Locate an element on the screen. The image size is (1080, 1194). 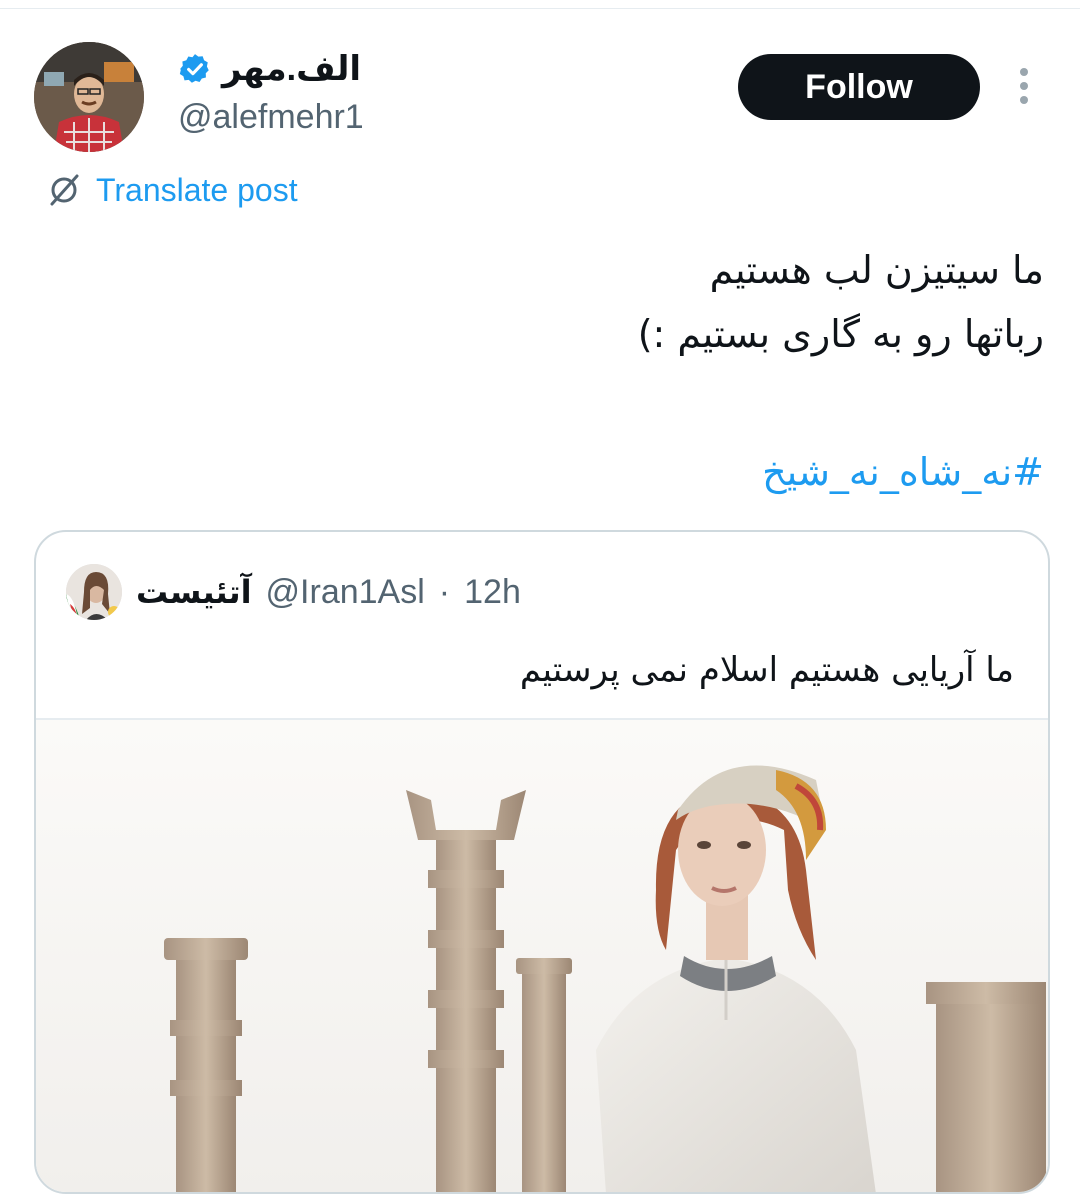
quoted-author-avatar is located at coordinates (94, 592).